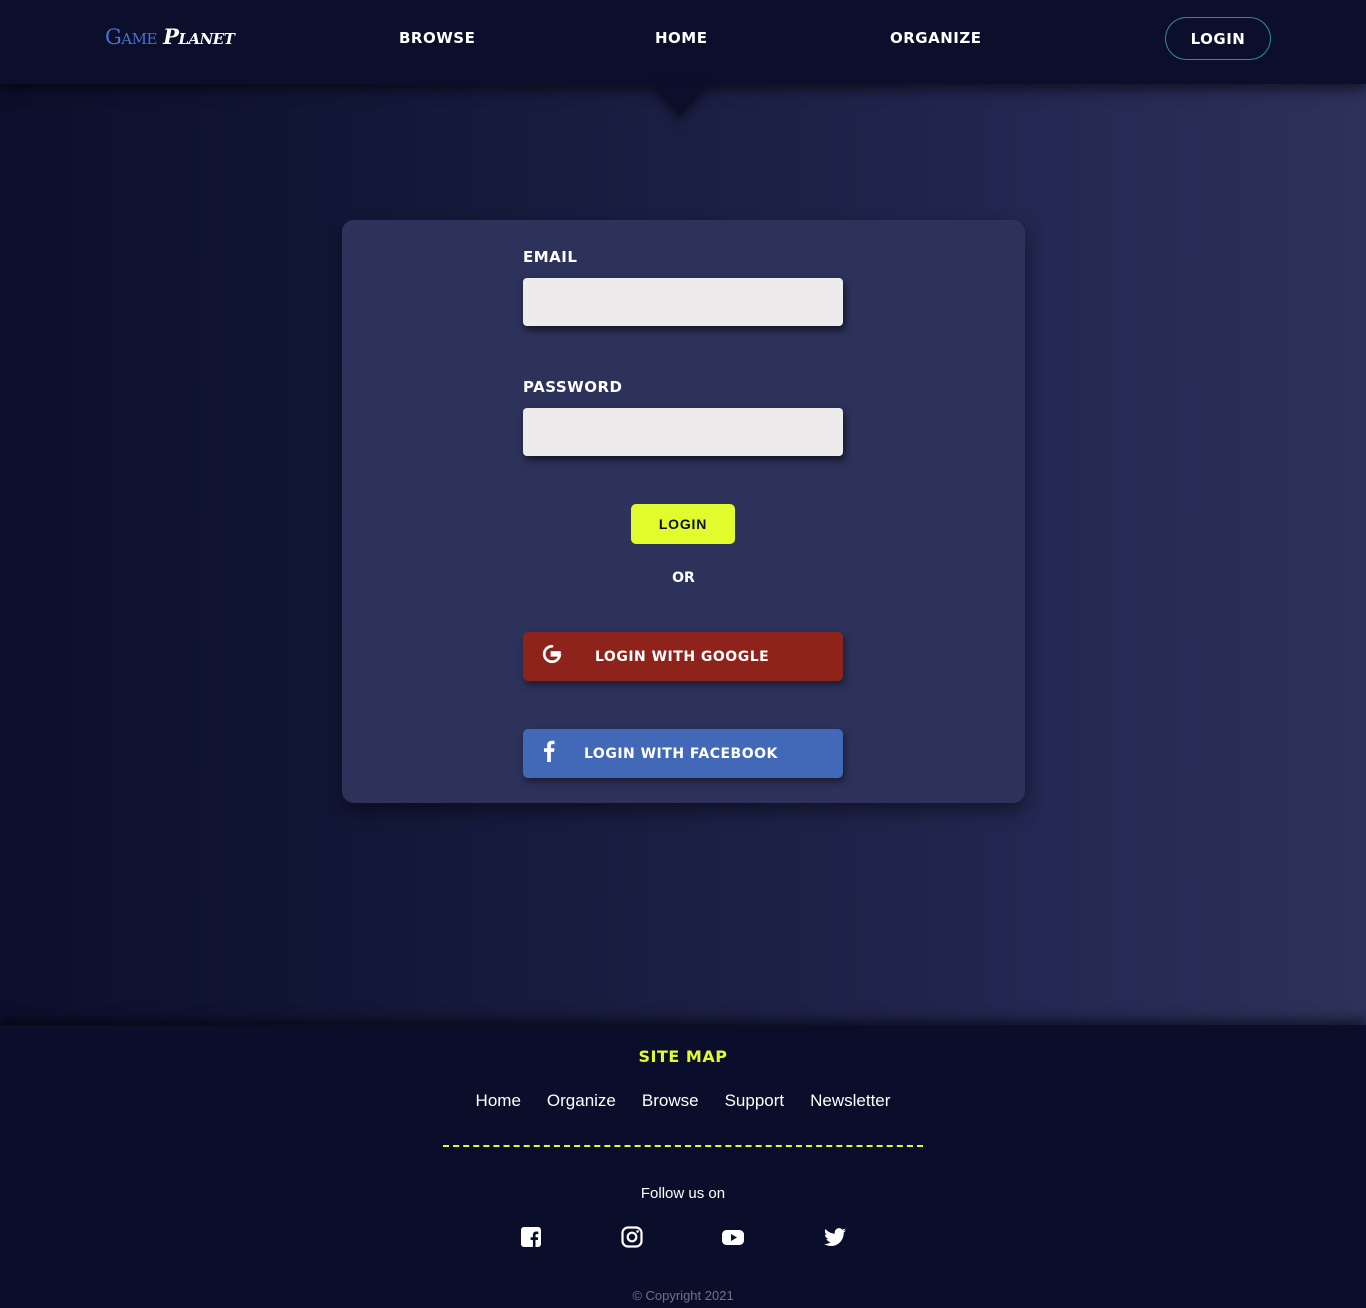  I want to click on active-nav-indicator, so click(680, 100).